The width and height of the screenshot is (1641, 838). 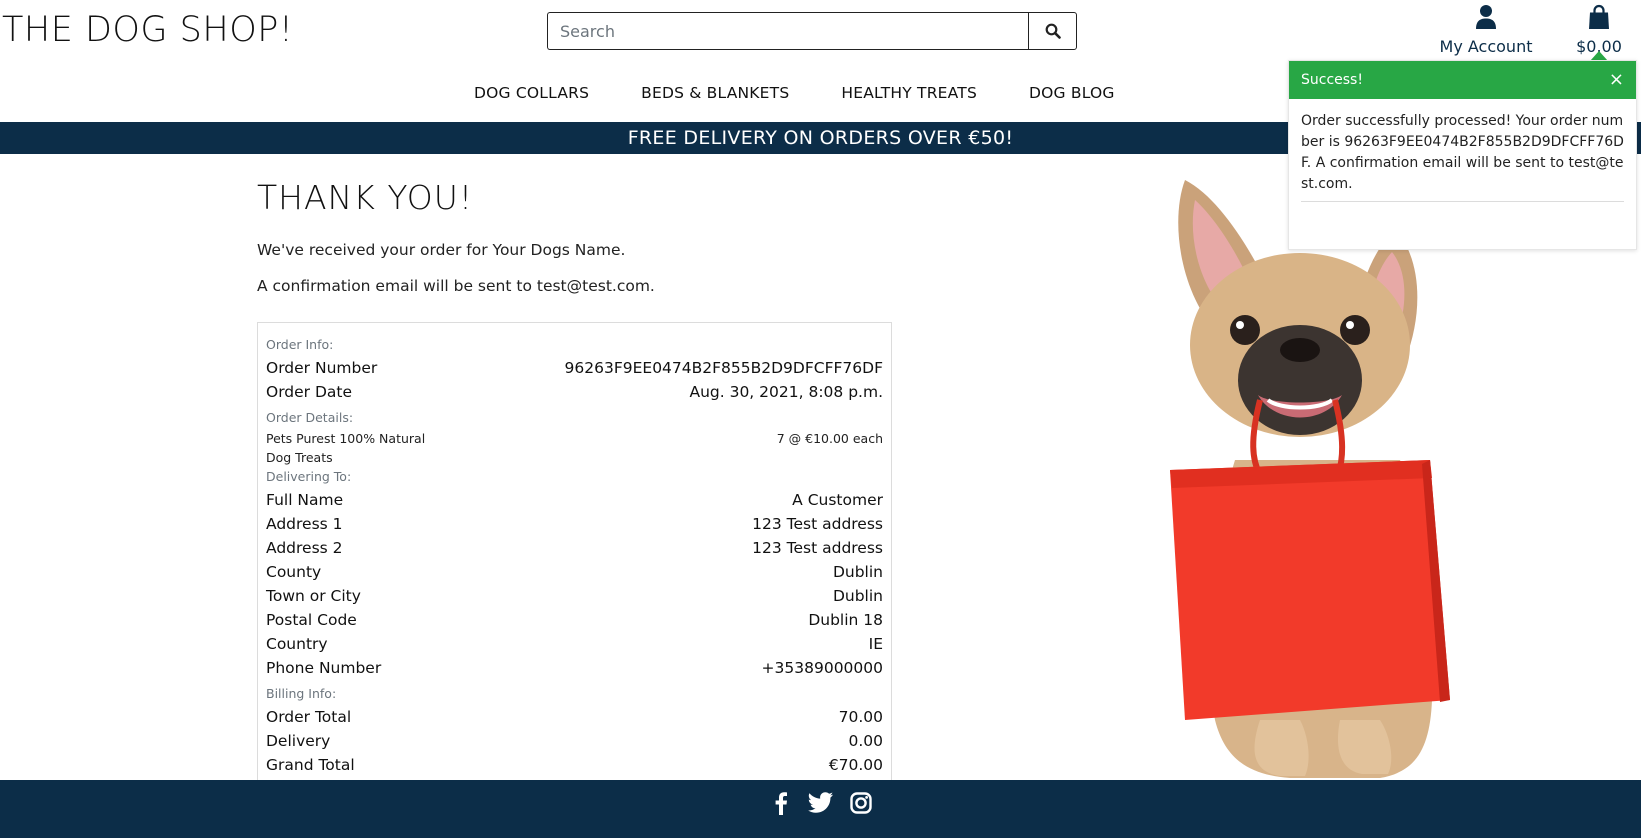 I want to click on delivery-row: Full Name A Customer, so click(x=574, y=500).